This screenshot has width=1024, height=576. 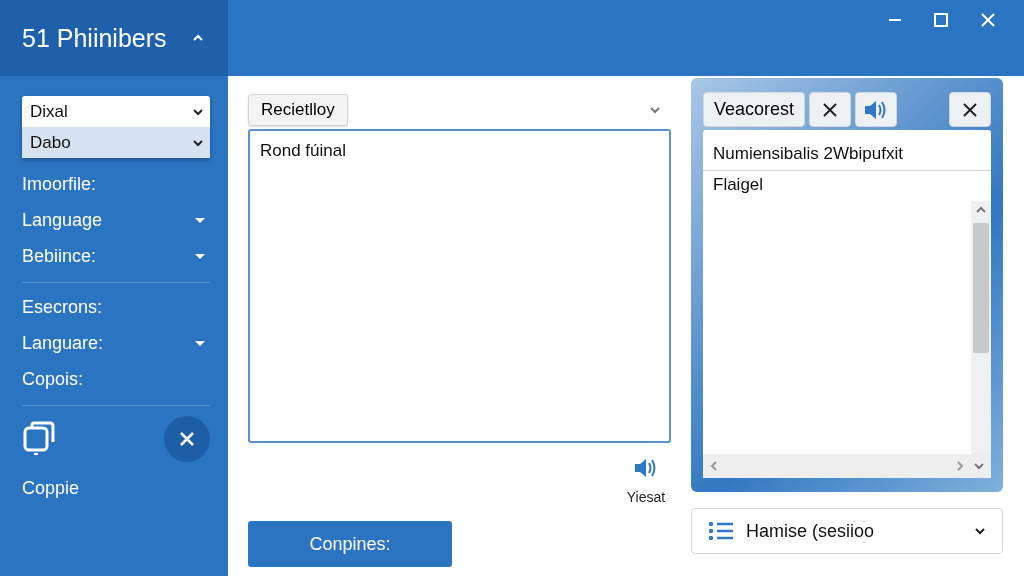 What do you see at coordinates (847, 531) in the screenshot?
I see `dropdown: Hamise (sesiioo` at bounding box center [847, 531].